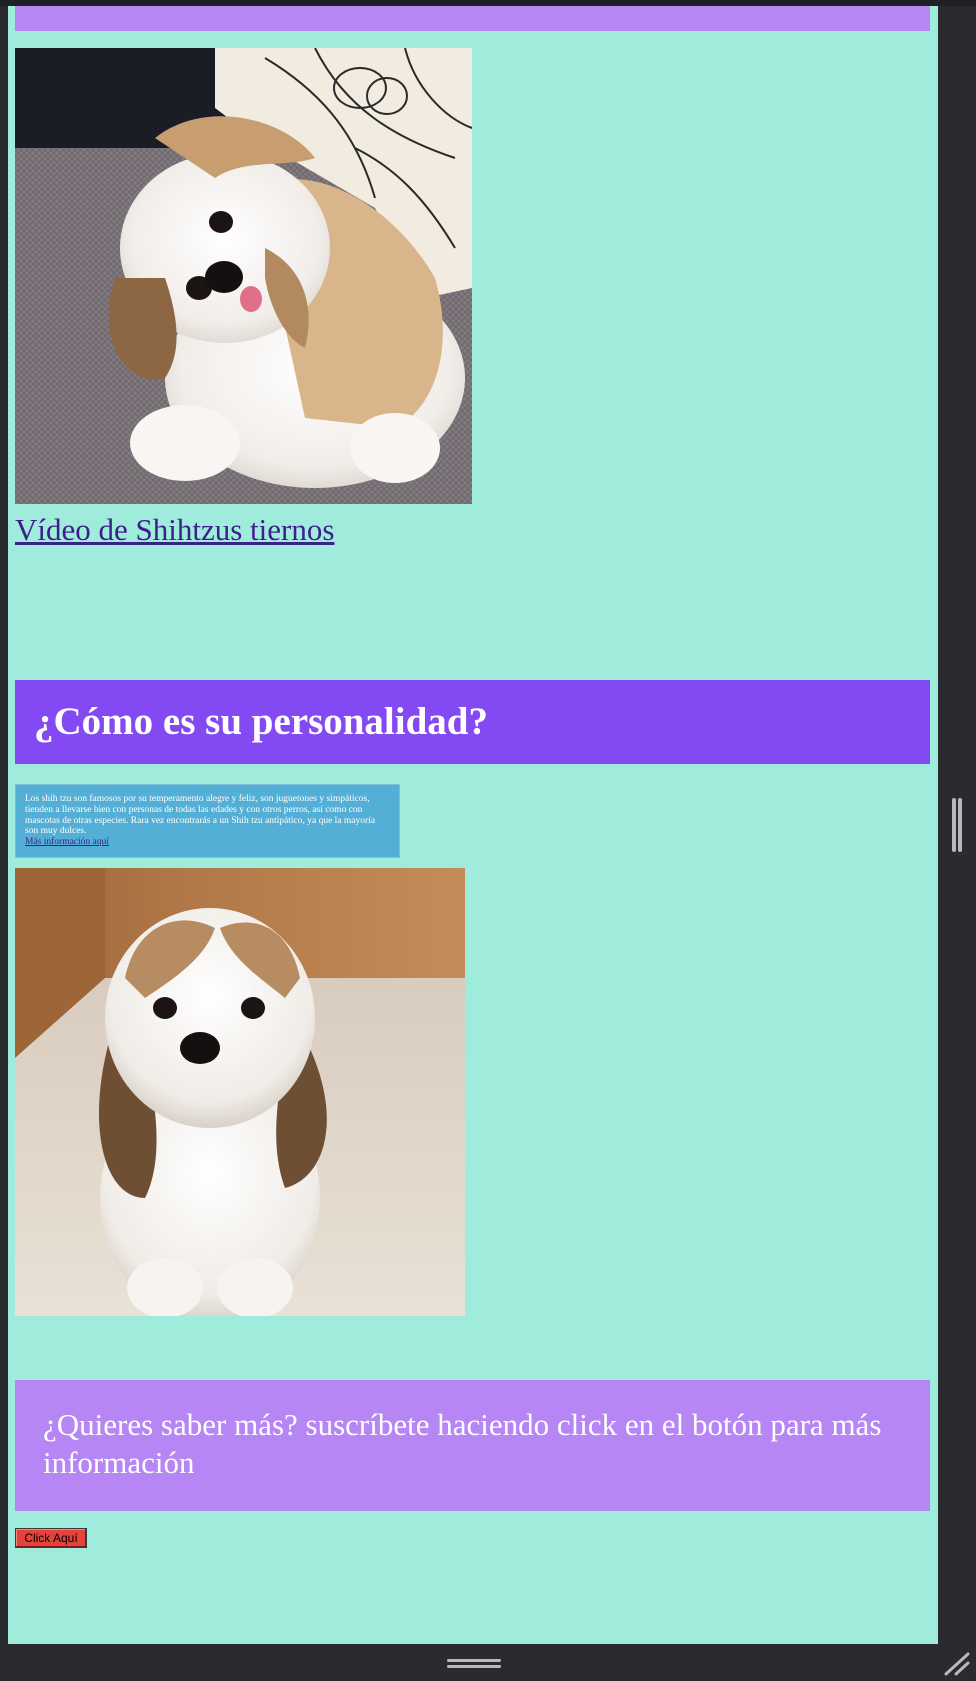  Describe the element at coordinates (243, 276) in the screenshot. I see `shih-tzu-photo-sofa` at that location.